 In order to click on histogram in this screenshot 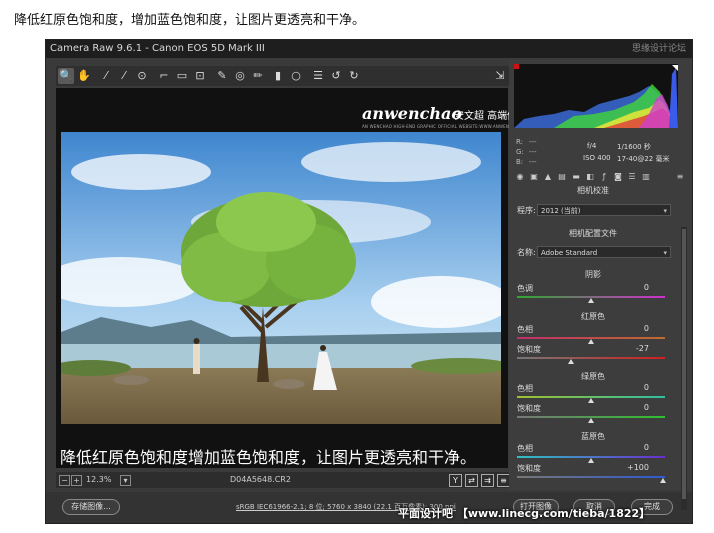, I will do `click(596, 96)`.